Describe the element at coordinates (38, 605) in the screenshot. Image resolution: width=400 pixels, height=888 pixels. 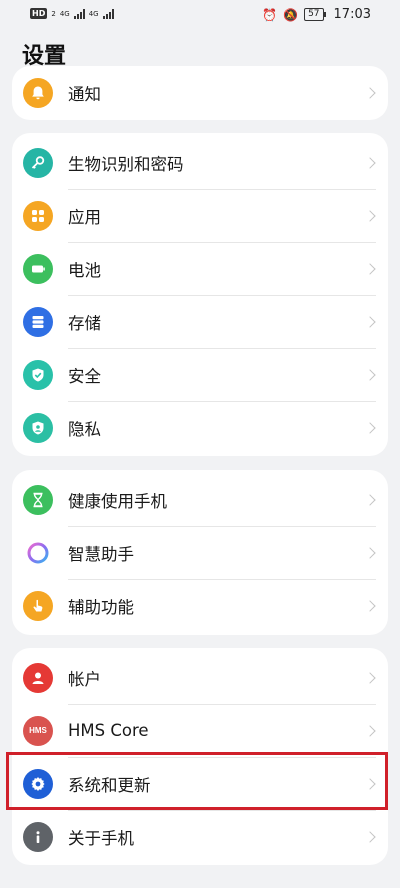
I see `hand-icon` at that location.